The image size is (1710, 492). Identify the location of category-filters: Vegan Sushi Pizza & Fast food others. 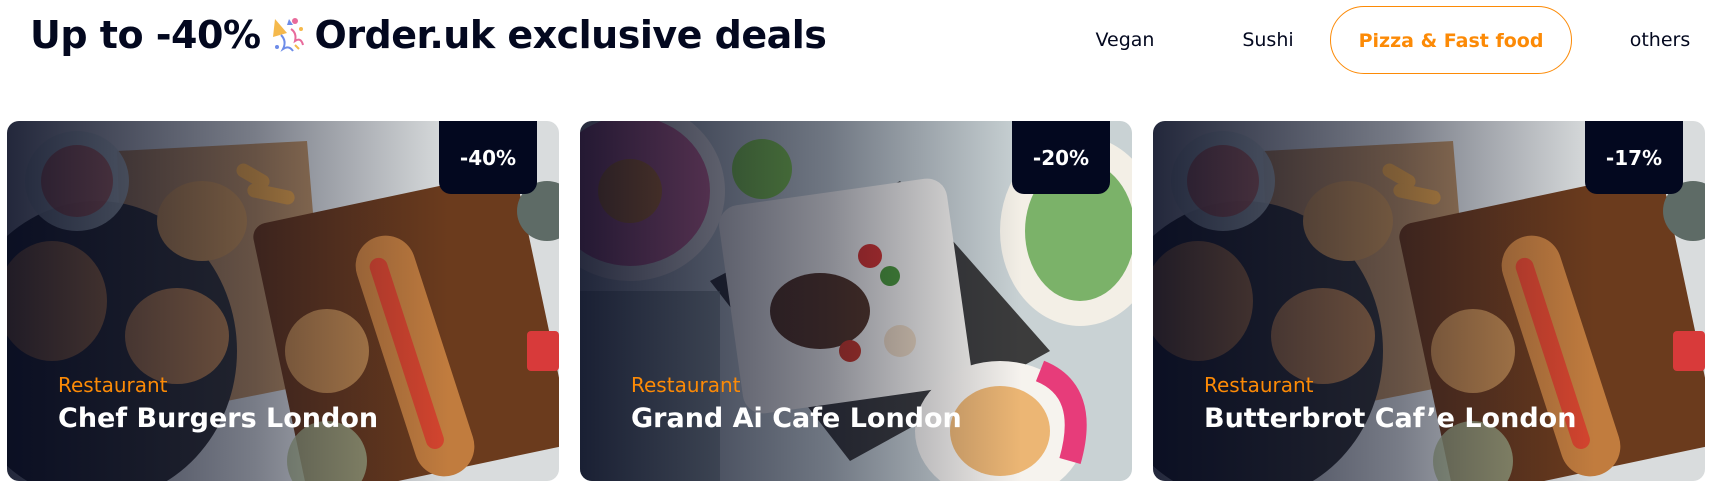
(1380, 40).